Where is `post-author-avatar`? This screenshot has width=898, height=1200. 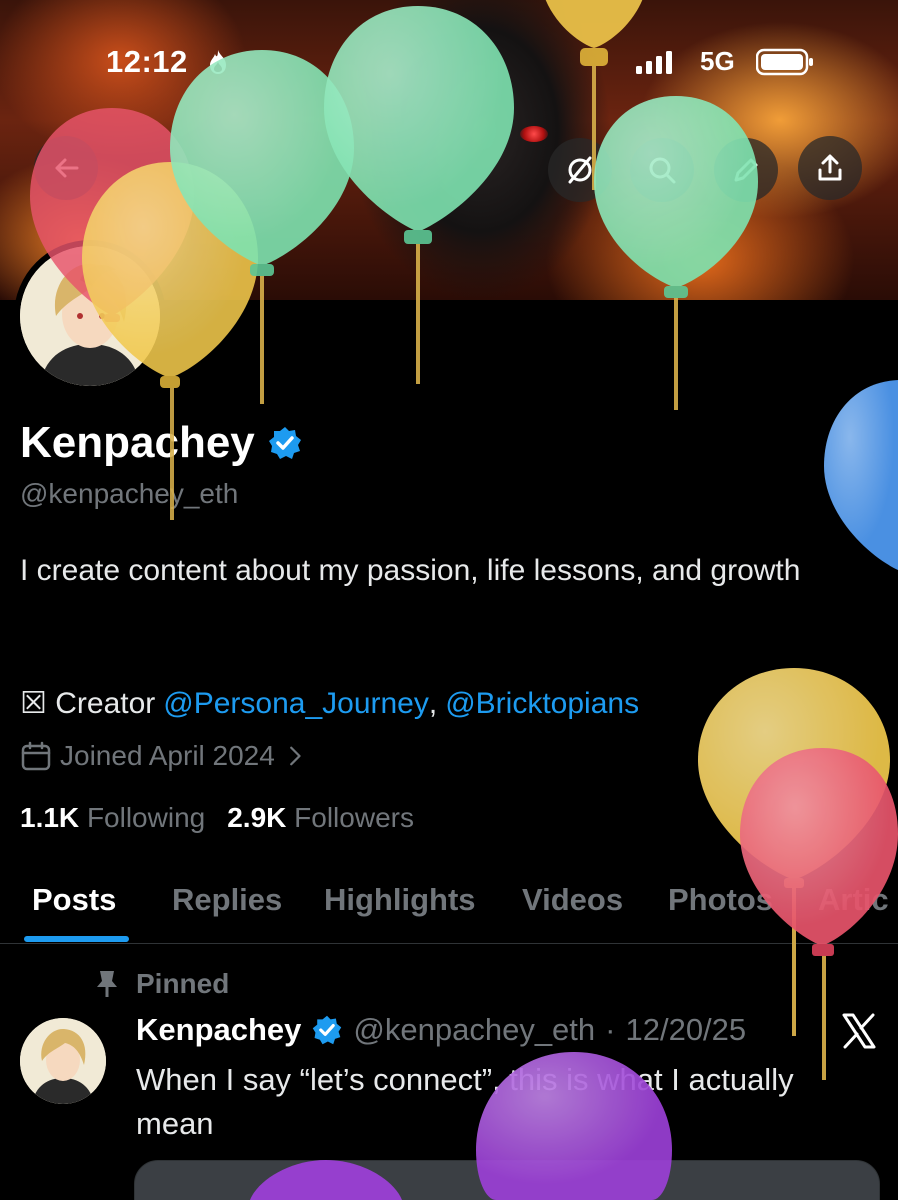
post-author-avatar is located at coordinates (63, 1061).